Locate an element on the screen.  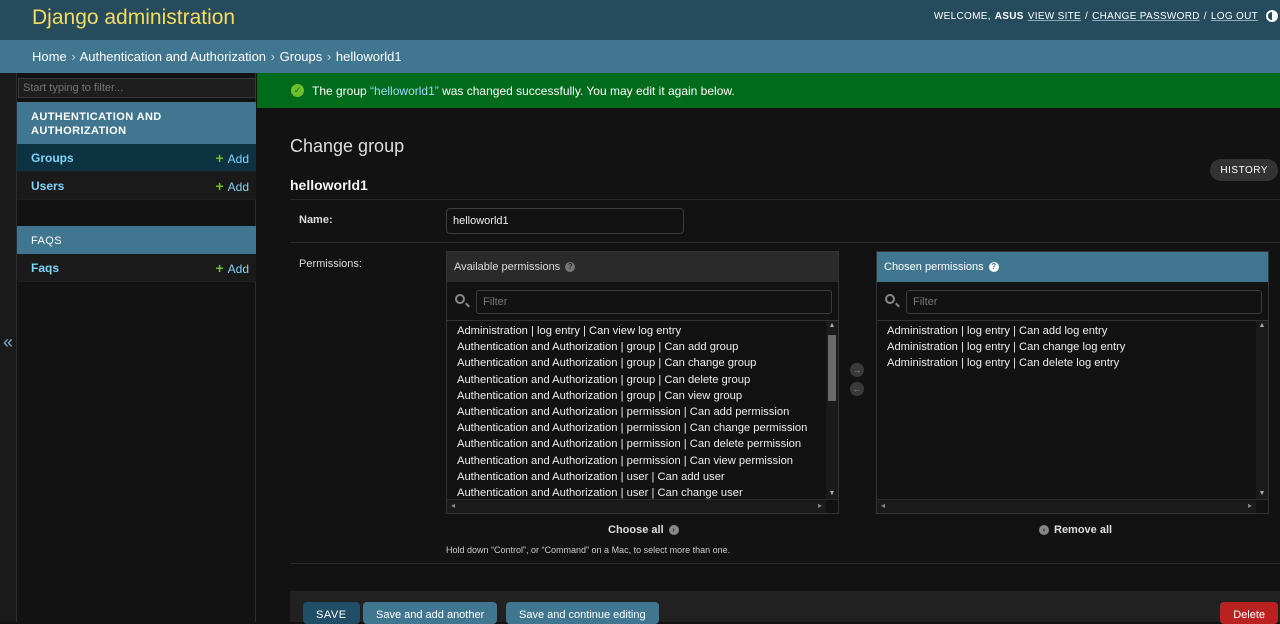
available-filter is located at coordinates (642, 301).